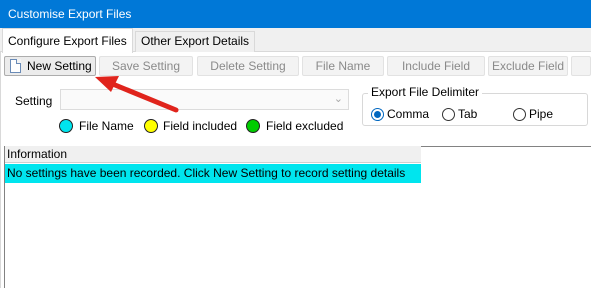 The image size is (591, 288). What do you see at coordinates (448, 114) in the screenshot?
I see `tab-radio` at bounding box center [448, 114].